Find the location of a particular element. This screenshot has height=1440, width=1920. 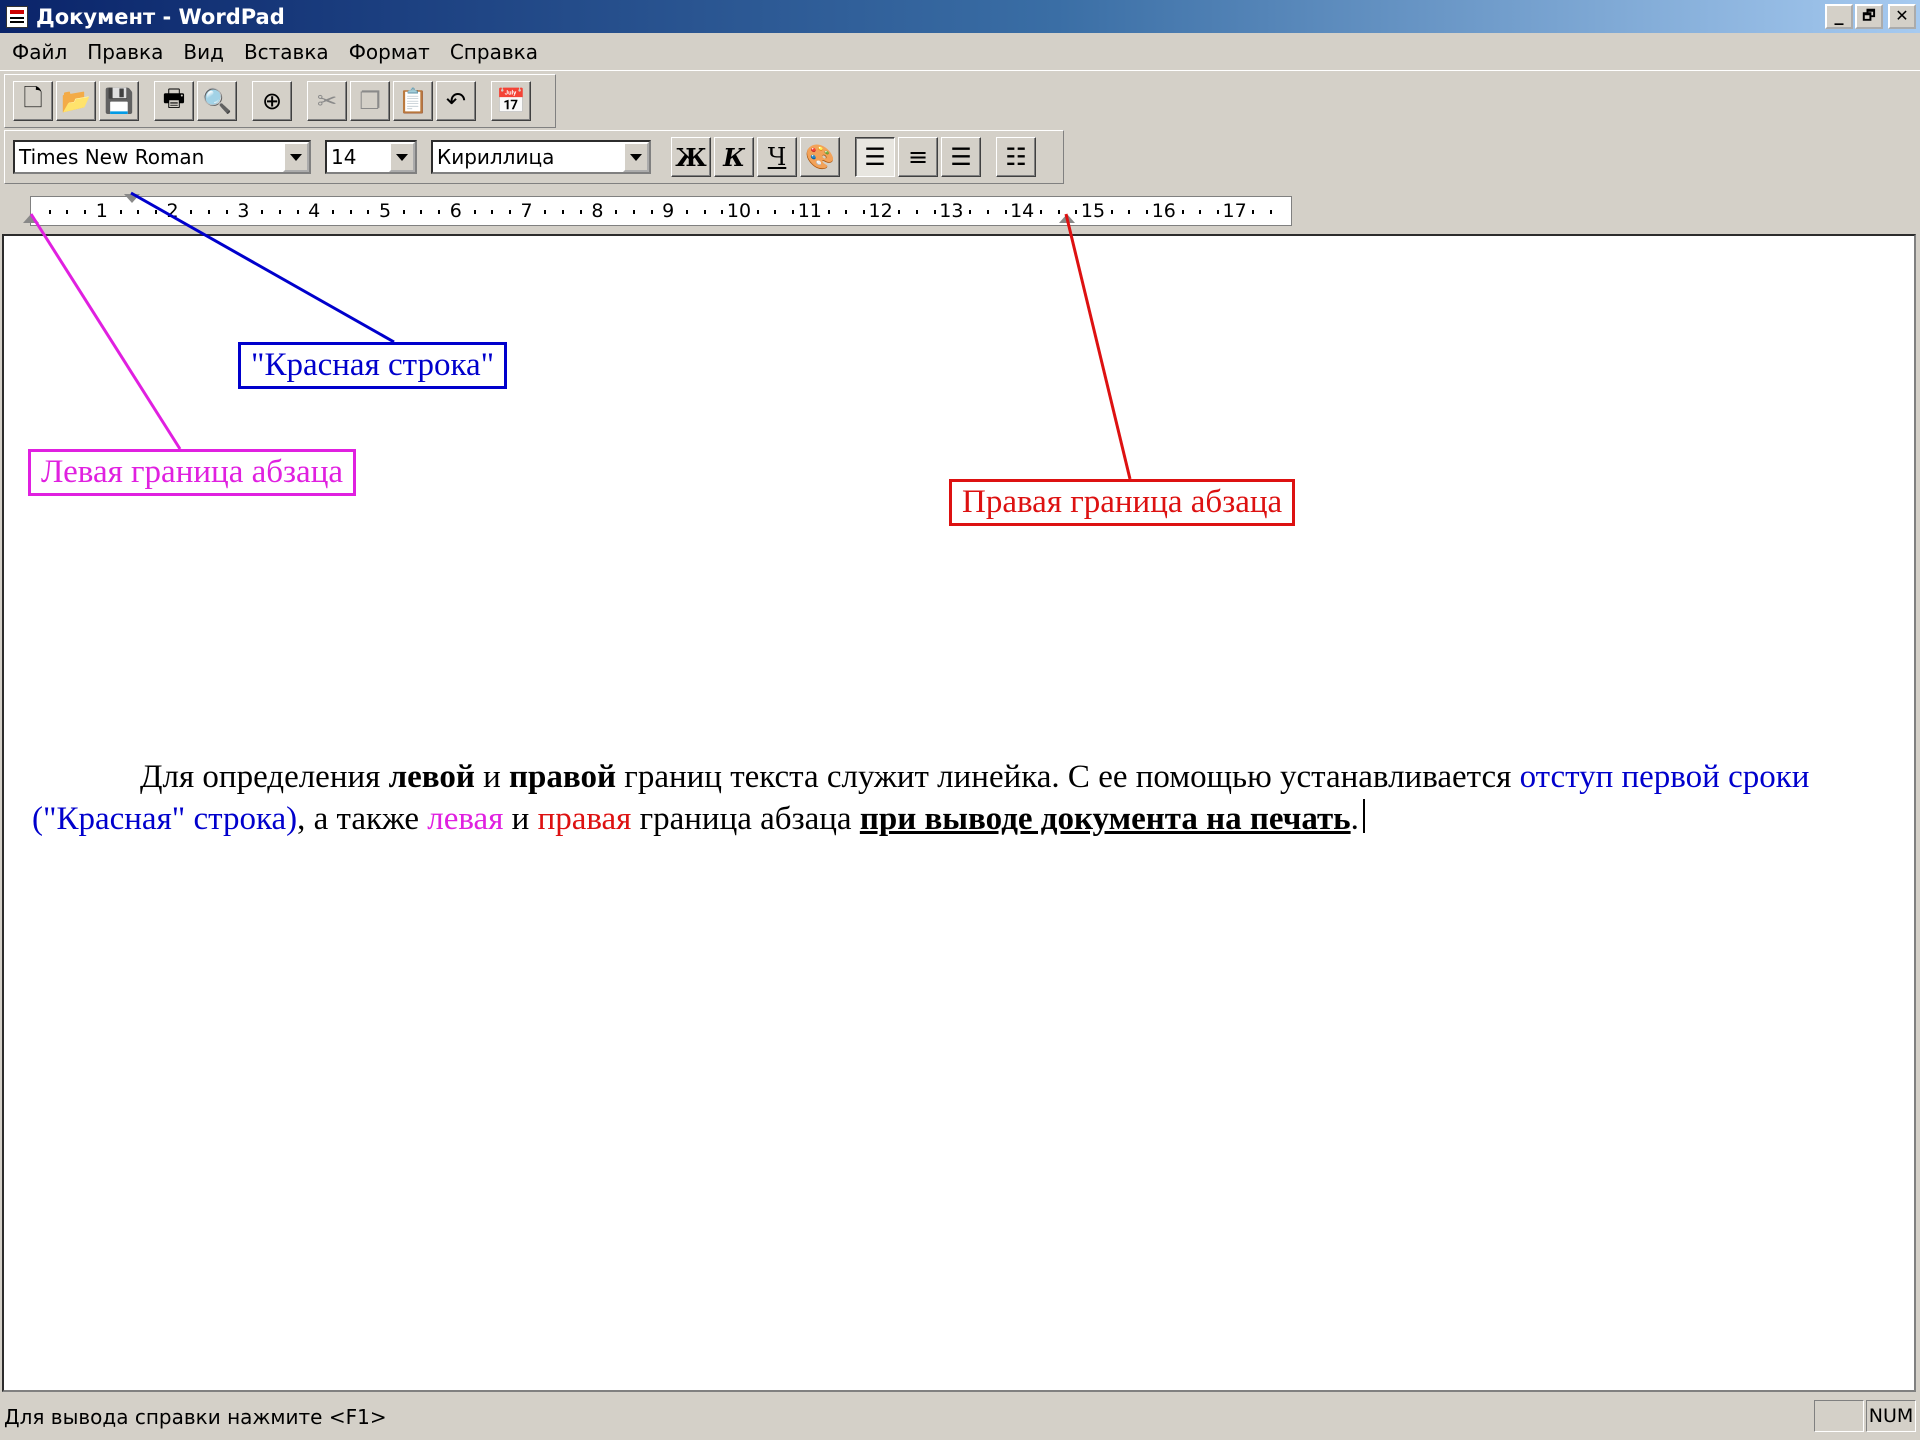

cut-icon: ✂ is located at coordinates (327, 101).